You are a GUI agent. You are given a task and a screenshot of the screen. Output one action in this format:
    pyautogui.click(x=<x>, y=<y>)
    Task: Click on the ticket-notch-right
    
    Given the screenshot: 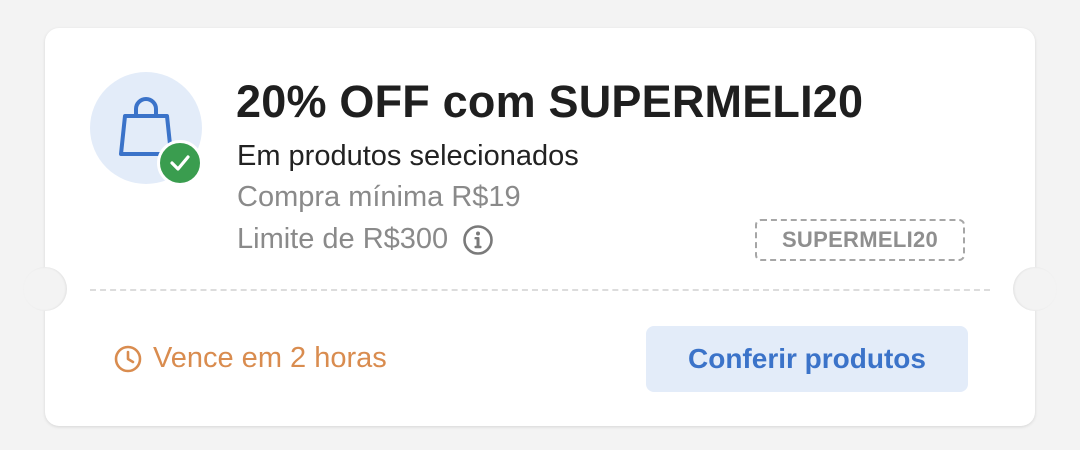 What is the action you would take?
    pyautogui.click(x=1035, y=289)
    